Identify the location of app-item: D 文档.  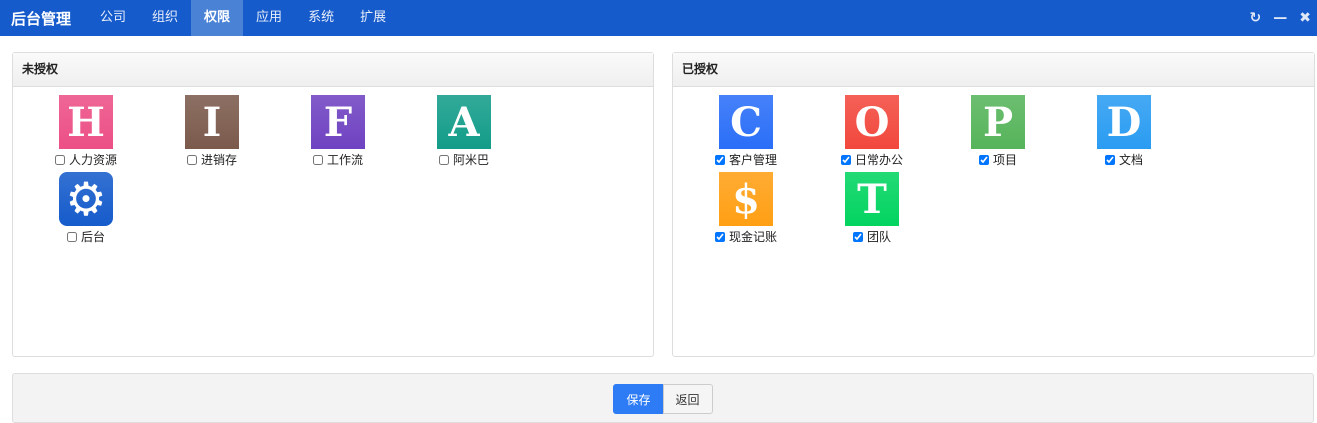
(1124, 133).